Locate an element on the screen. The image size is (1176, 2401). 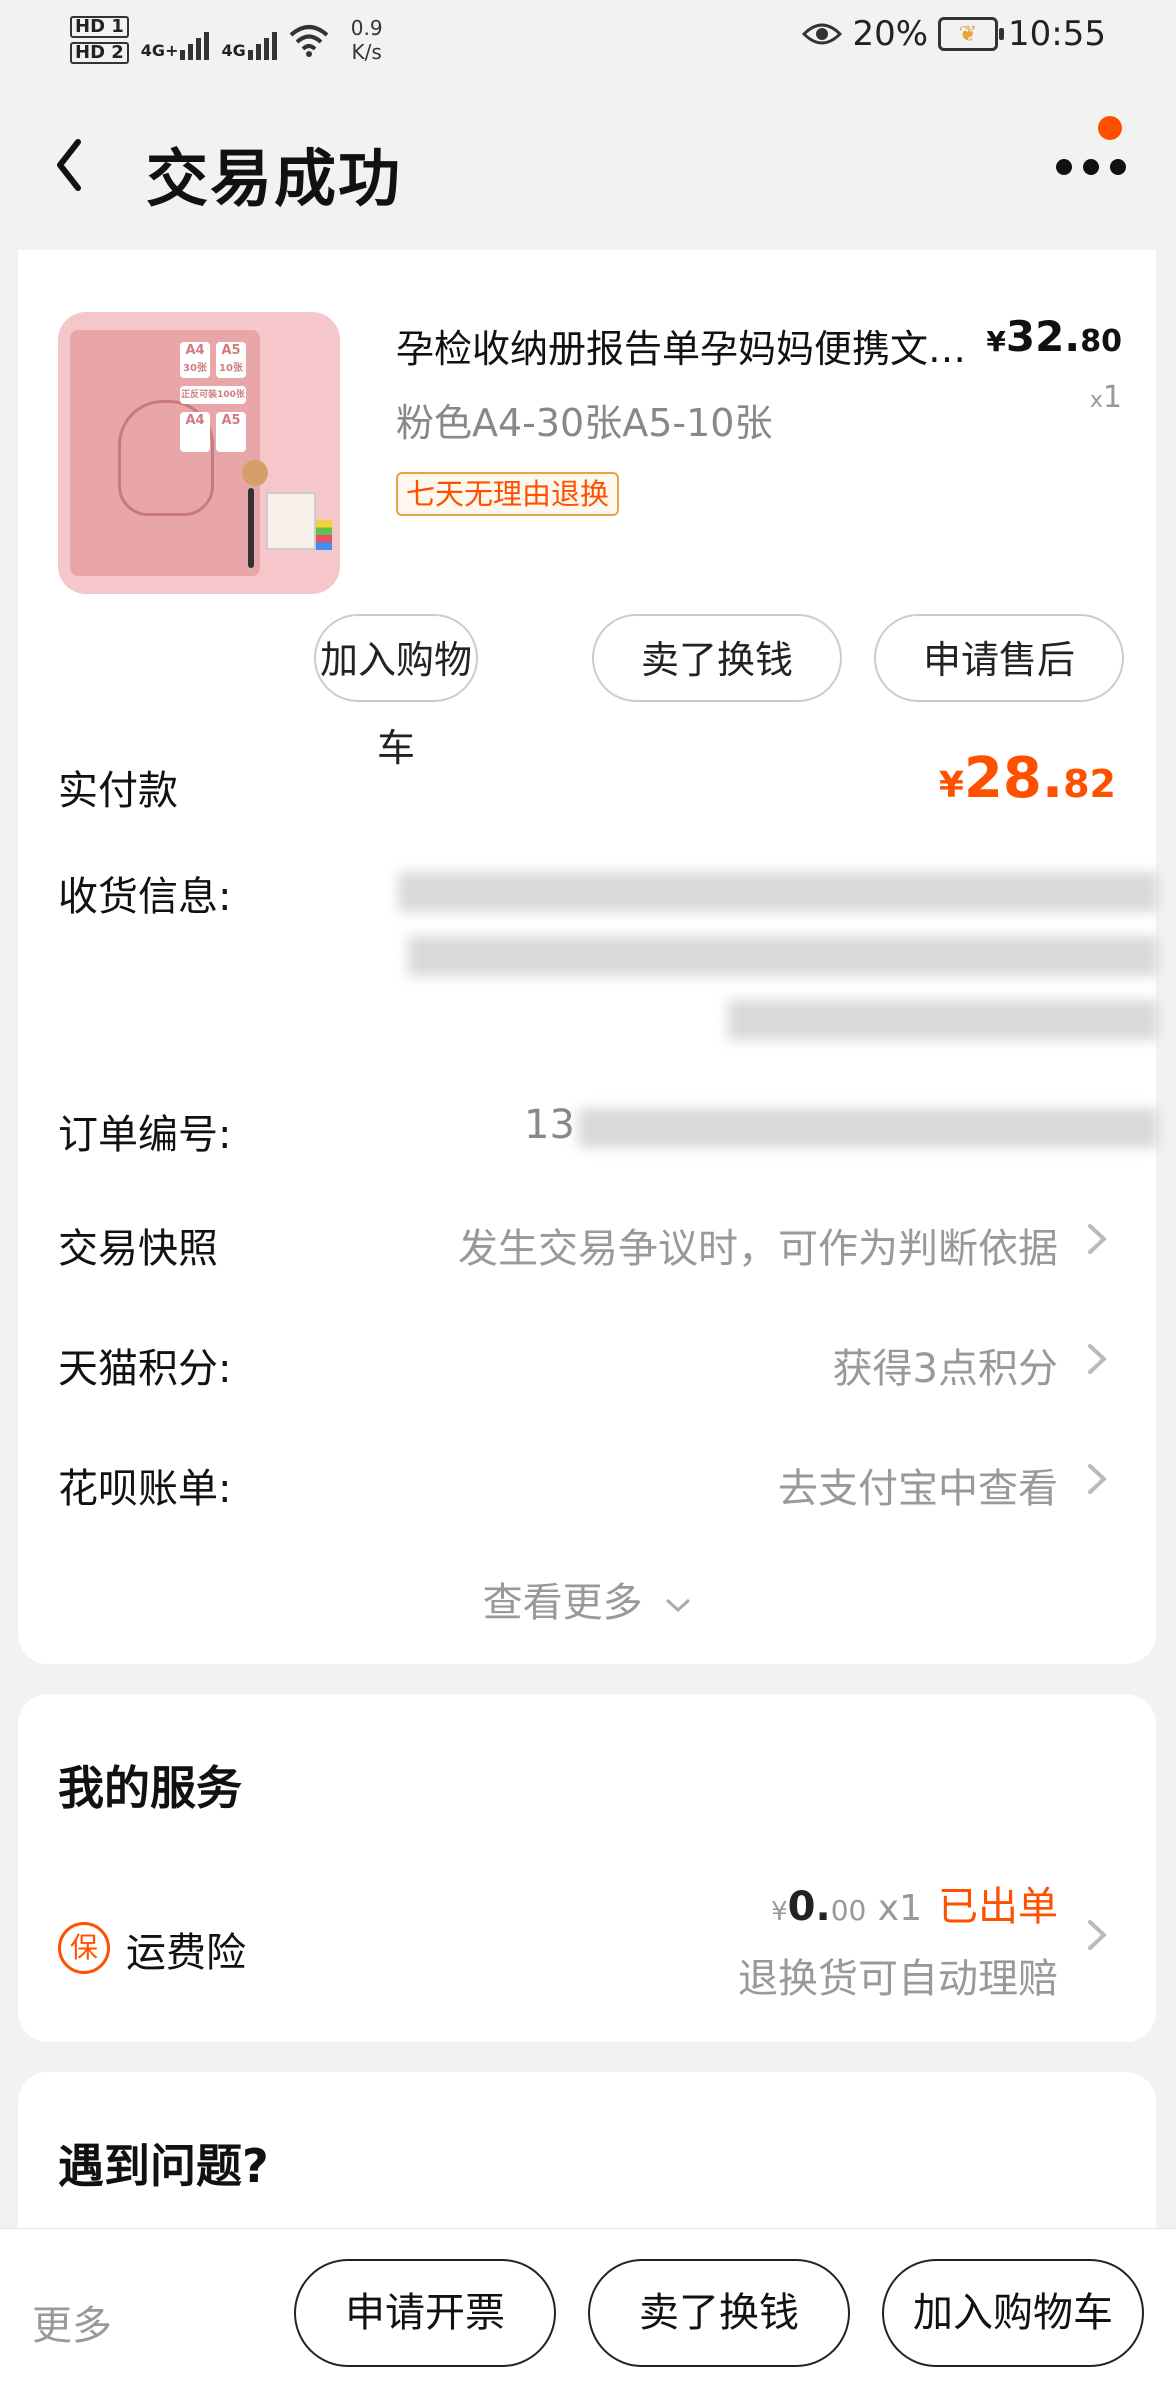
sim2-network-type: 4G is located at coordinates (233, 50).